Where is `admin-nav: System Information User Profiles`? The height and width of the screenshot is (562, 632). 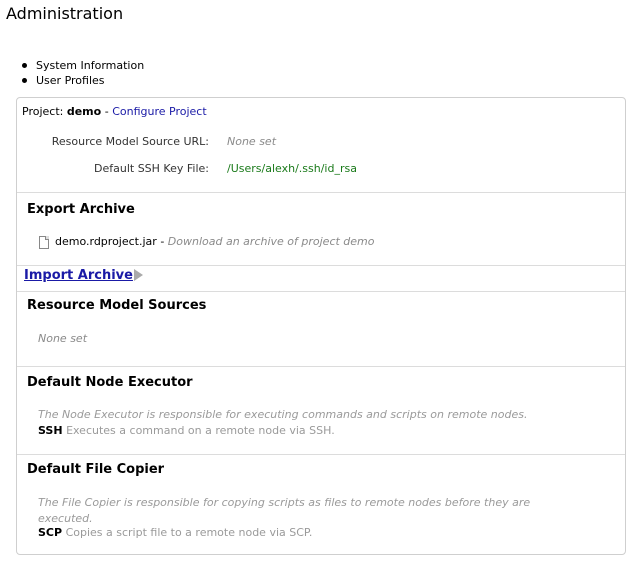 admin-nav: System Information User Profiles is located at coordinates (82, 73).